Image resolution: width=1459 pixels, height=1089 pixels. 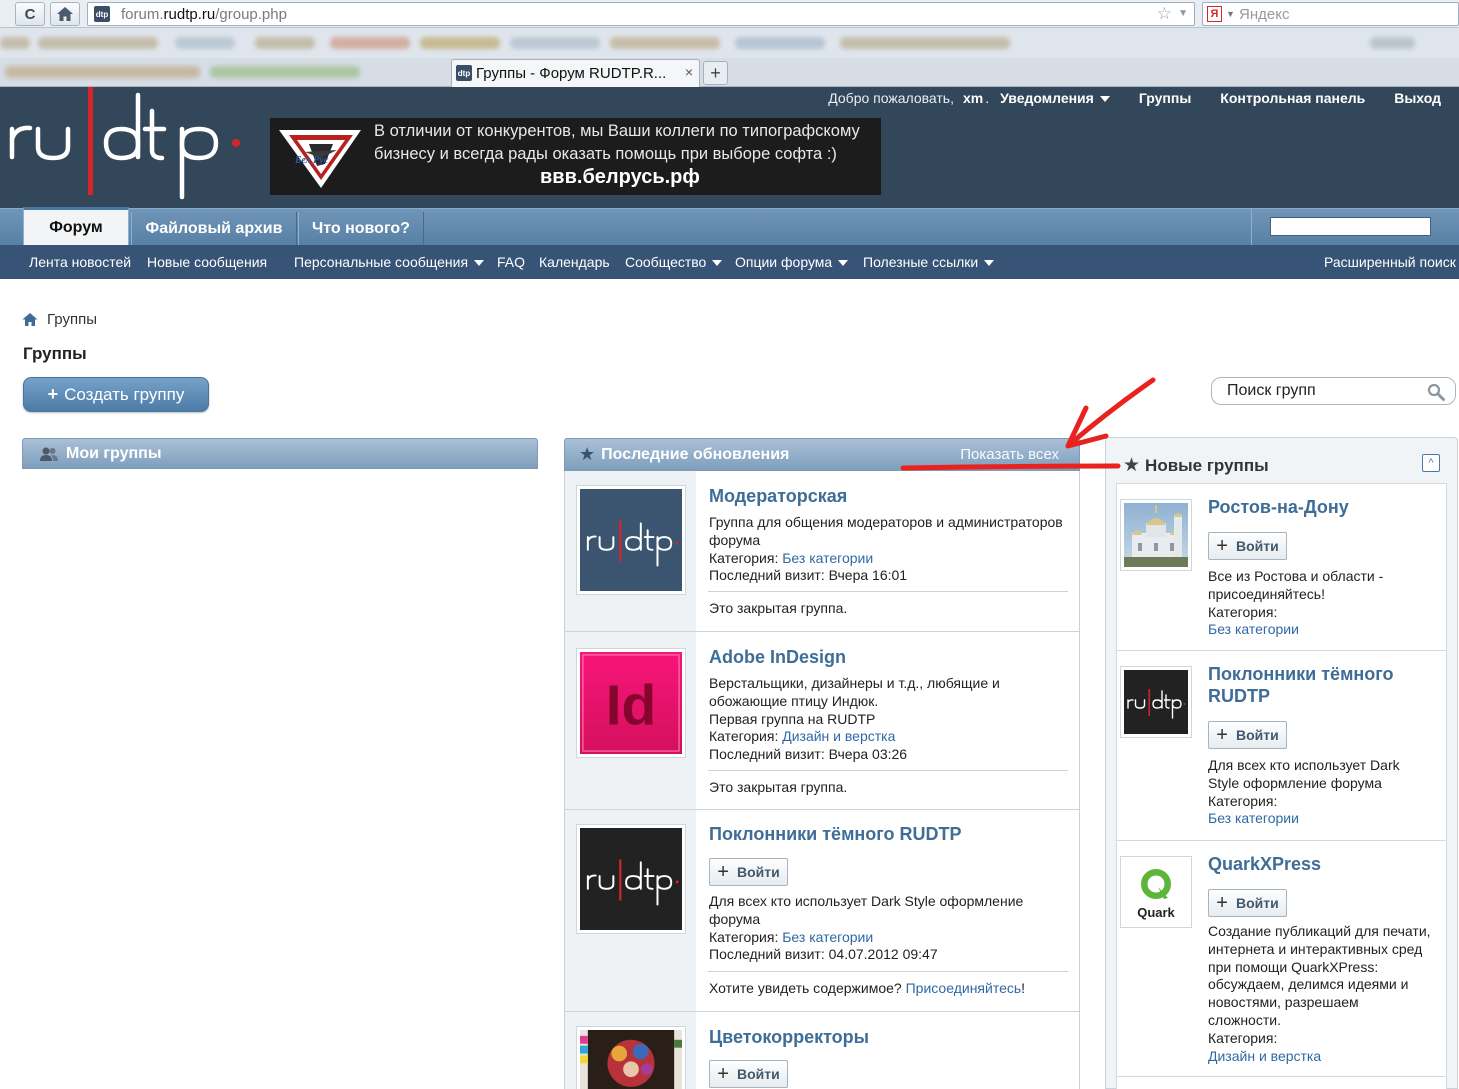 What do you see at coordinates (1009, 454) in the screenshot?
I see `show-all-link: Показать всех` at bounding box center [1009, 454].